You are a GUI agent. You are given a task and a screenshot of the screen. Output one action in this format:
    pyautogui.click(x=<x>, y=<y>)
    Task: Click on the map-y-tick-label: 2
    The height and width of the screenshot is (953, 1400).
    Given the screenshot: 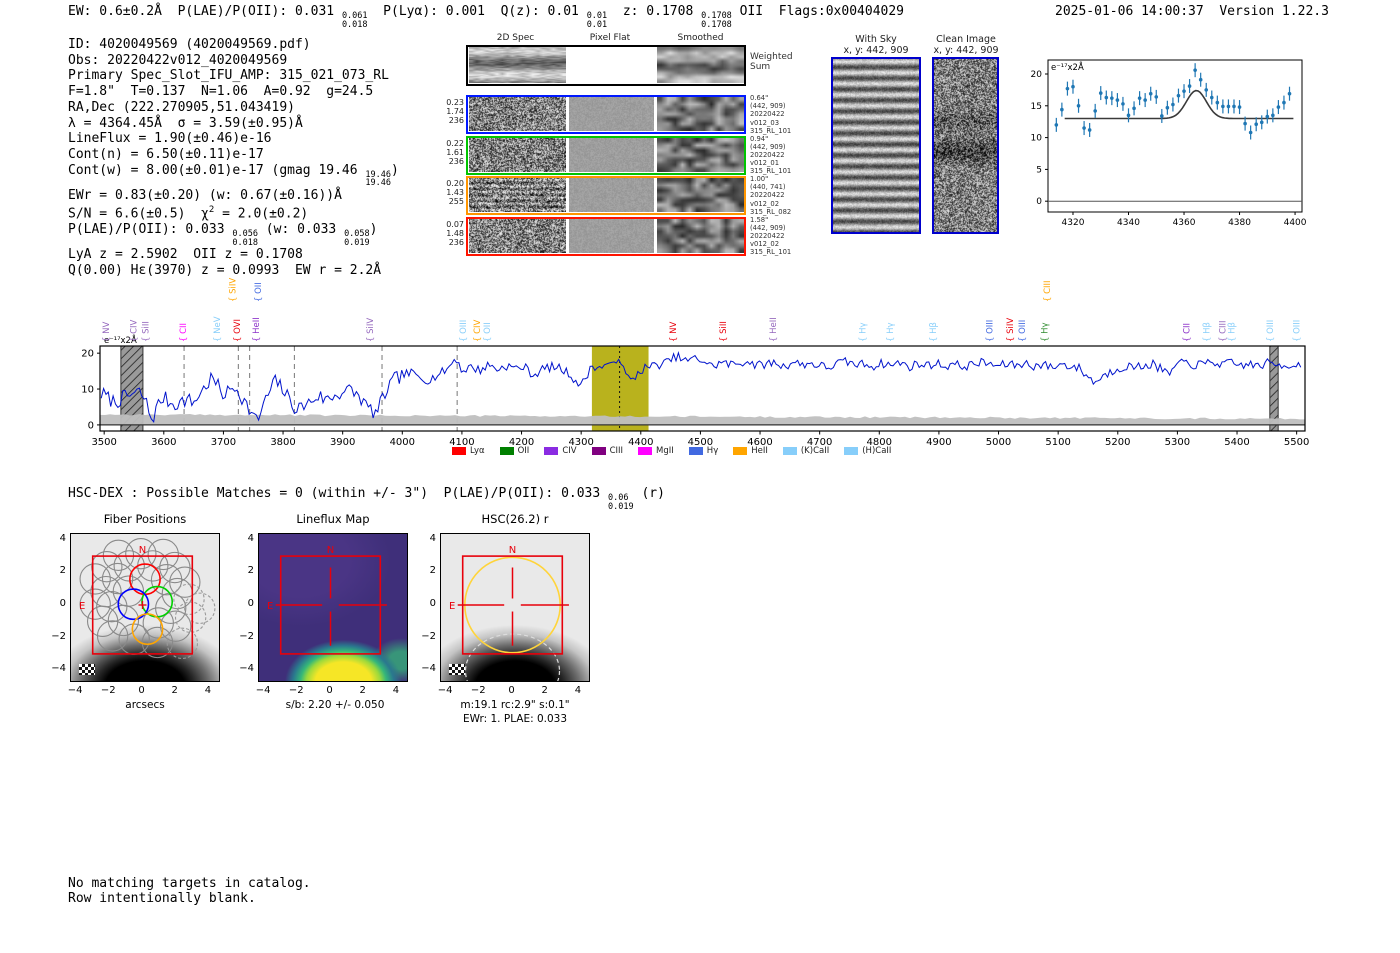 What is the action you would take?
    pyautogui.click(x=250, y=571)
    